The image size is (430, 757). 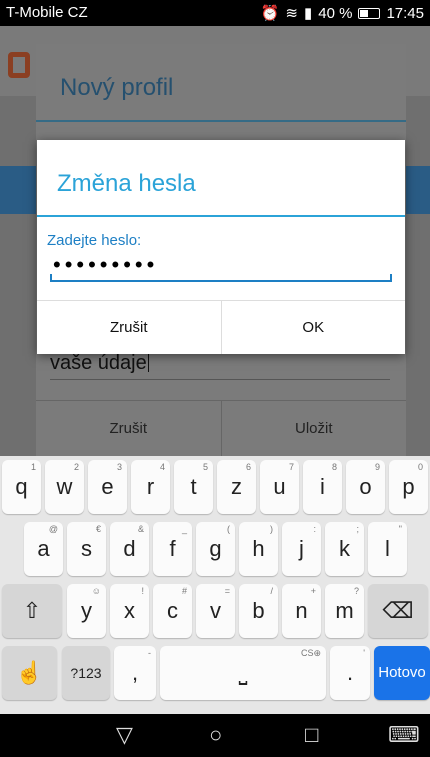 I want to click on wifi-icon: ≋, so click(x=291, y=13).